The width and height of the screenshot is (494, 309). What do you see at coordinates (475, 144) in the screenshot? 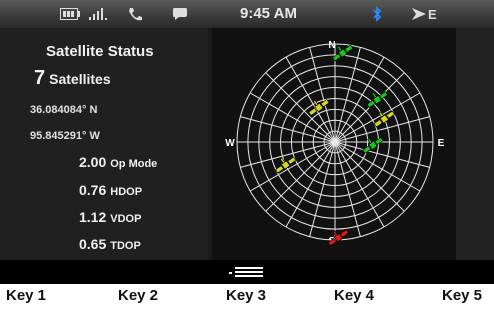
I see `right-edge-panel` at bounding box center [475, 144].